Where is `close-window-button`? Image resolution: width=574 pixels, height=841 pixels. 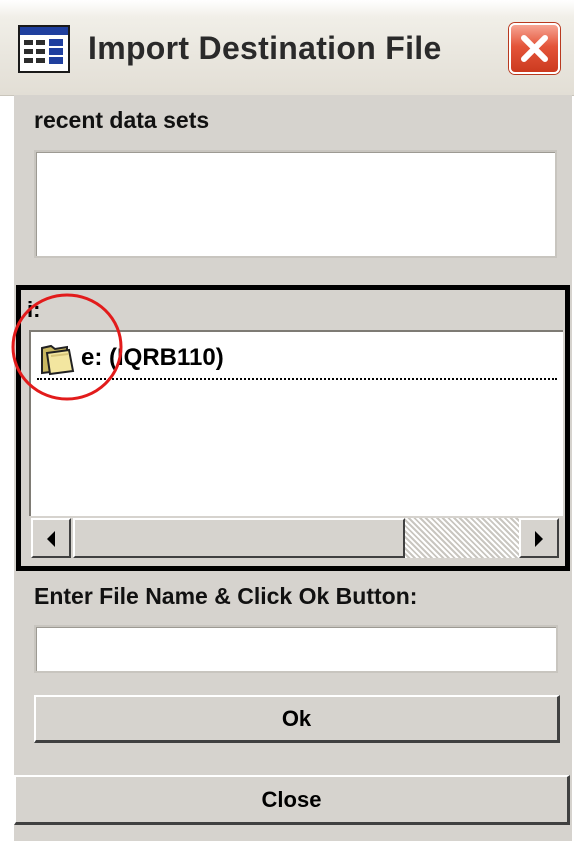 close-window-button is located at coordinates (534, 48).